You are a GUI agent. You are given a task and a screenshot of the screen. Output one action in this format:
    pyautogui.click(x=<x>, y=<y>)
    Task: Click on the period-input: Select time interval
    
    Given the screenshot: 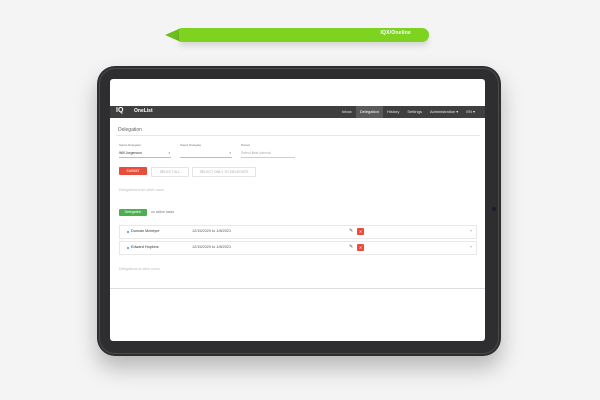 What is the action you would take?
    pyautogui.click(x=268, y=153)
    